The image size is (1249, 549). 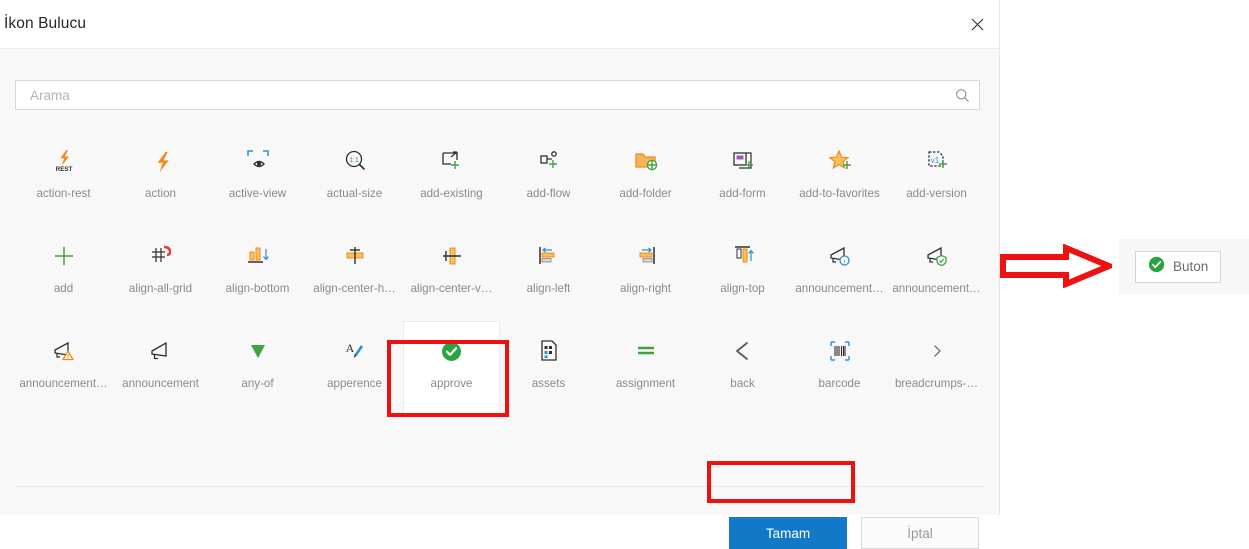 What do you see at coordinates (354, 368) in the screenshot?
I see `icon-cell-apperence-icon: Aapperence` at bounding box center [354, 368].